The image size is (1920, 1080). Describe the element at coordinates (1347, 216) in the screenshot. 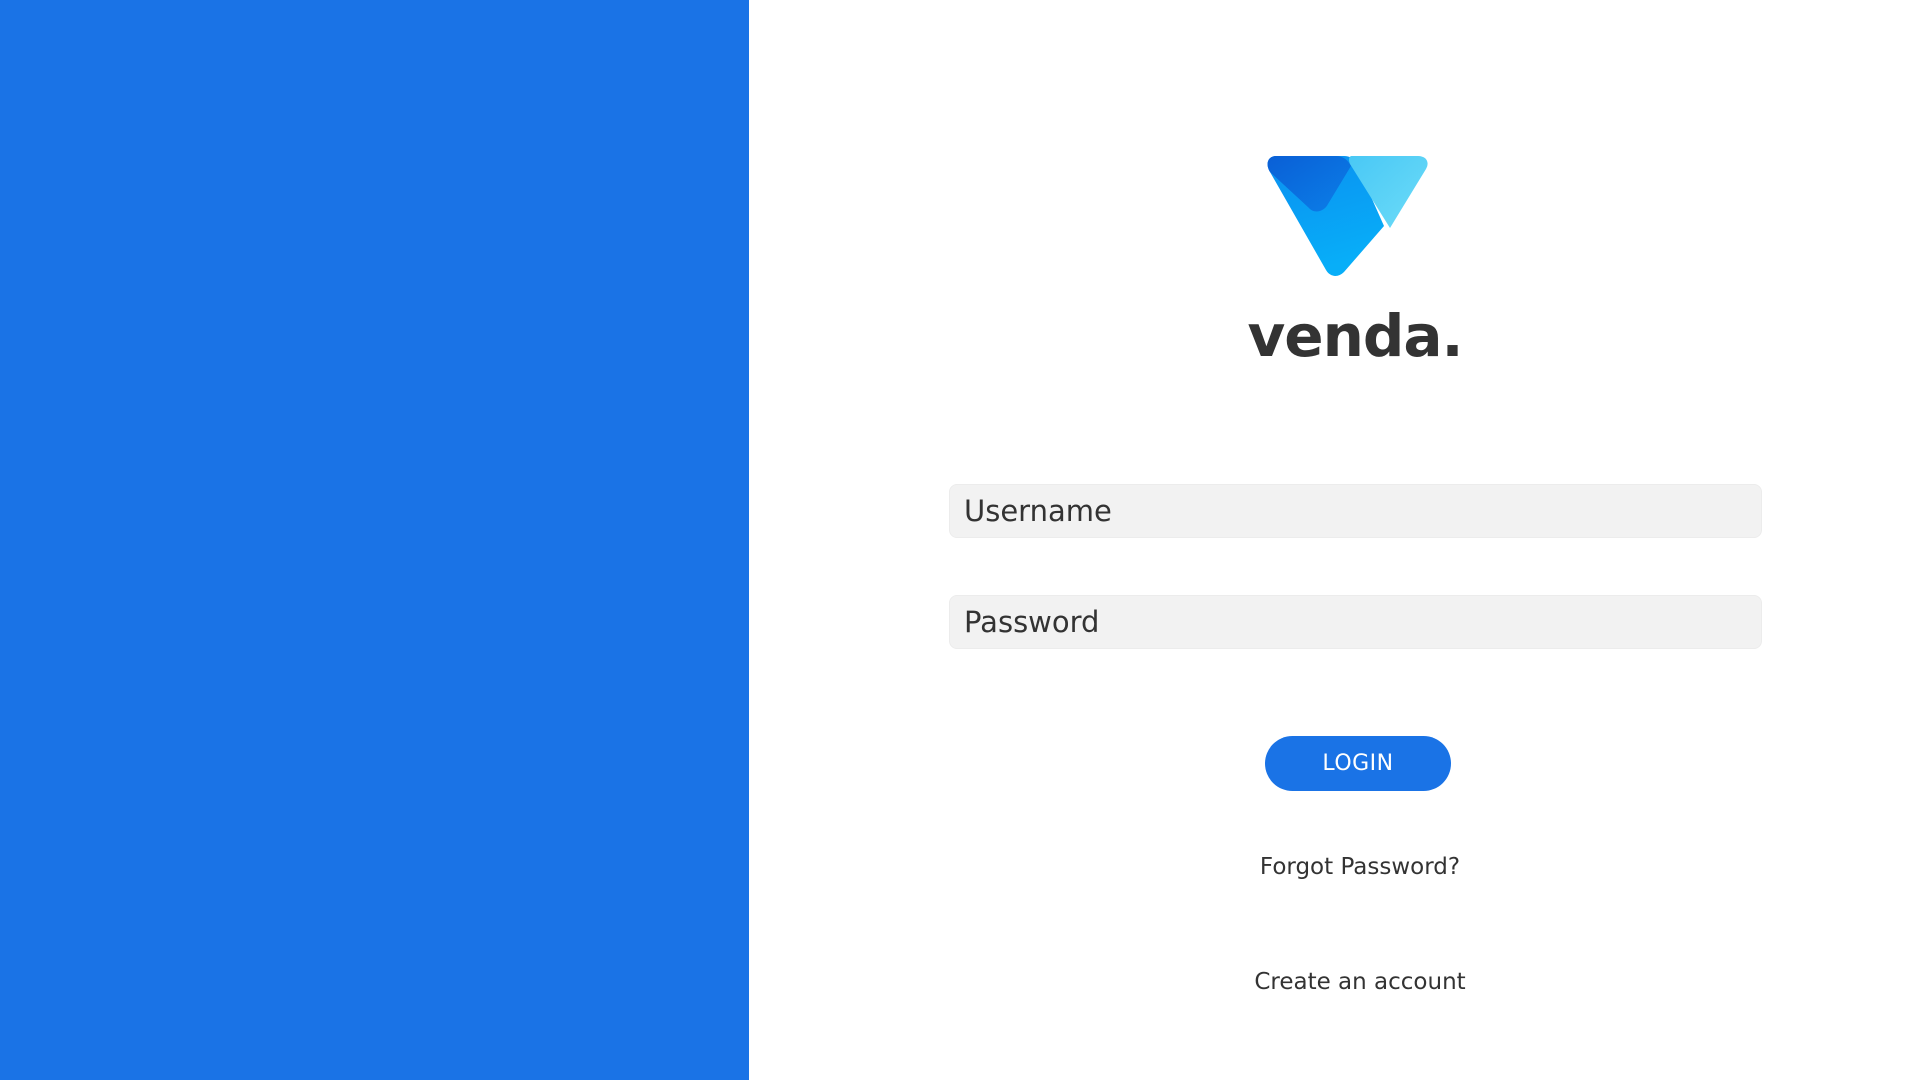

I see `venda-v-logo-icon` at that location.